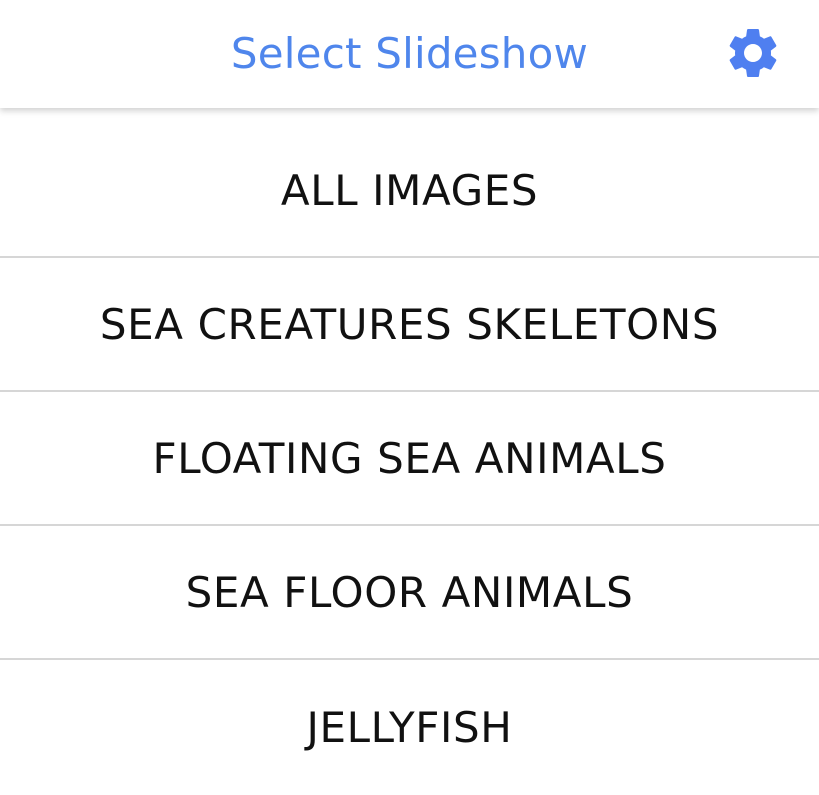 The image size is (819, 795). I want to click on slideshow-item-label: FLOATING SEA ANIMALS, so click(409, 458).